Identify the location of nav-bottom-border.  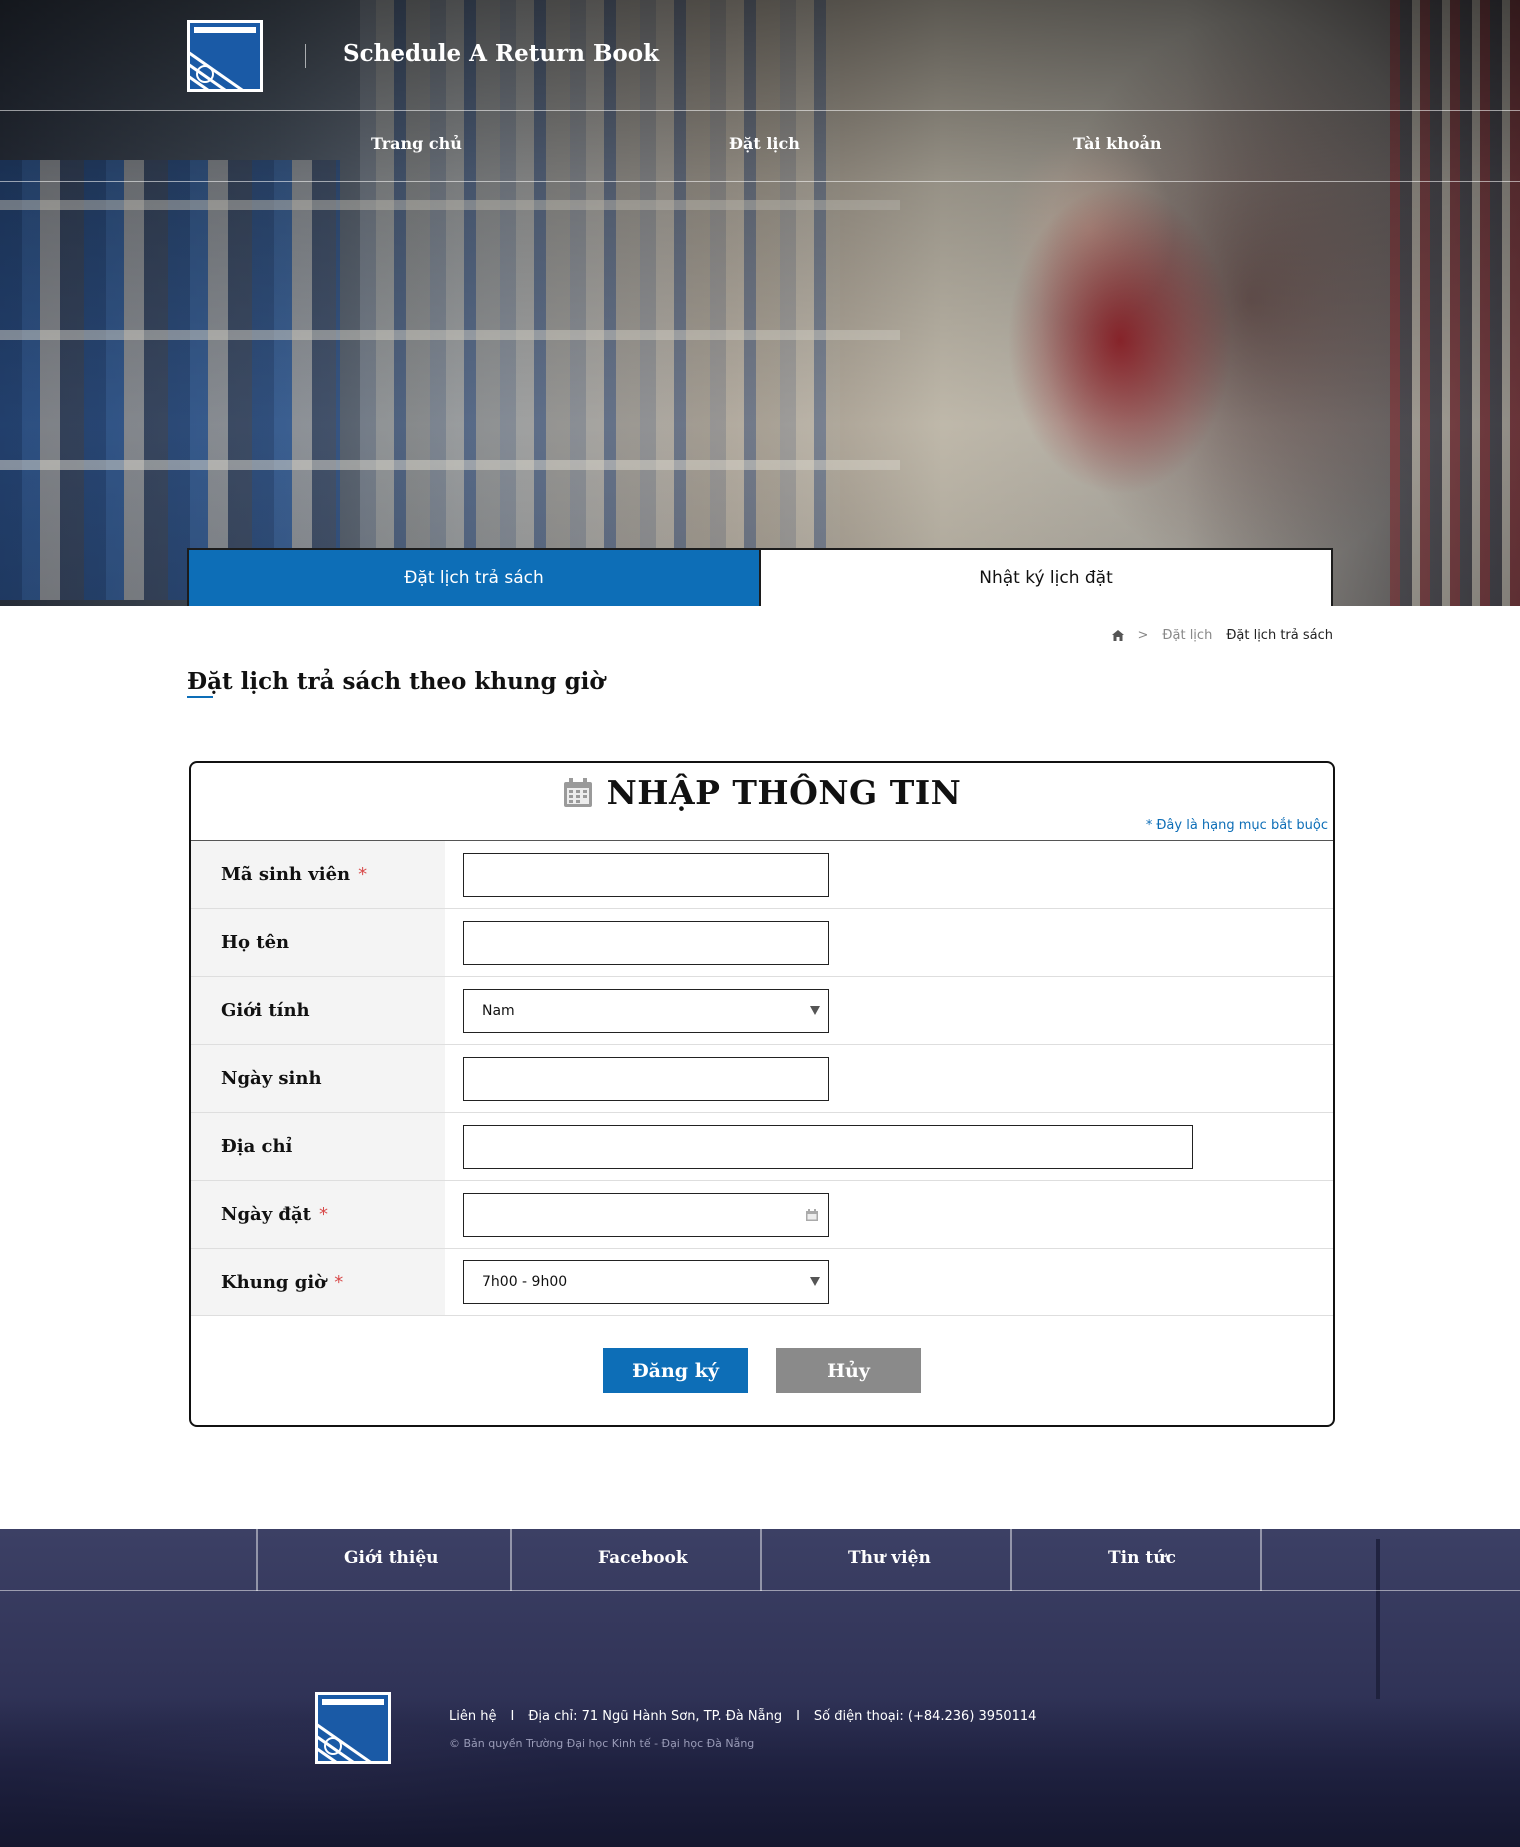
(760, 181).